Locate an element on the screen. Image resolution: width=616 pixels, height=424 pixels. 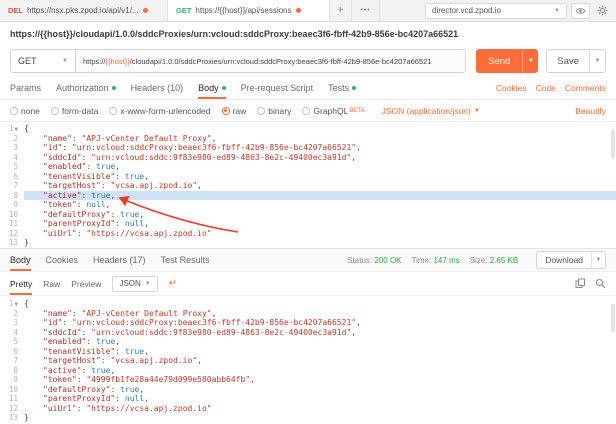
request-links: Cookies Code Comments is located at coordinates (551, 88).